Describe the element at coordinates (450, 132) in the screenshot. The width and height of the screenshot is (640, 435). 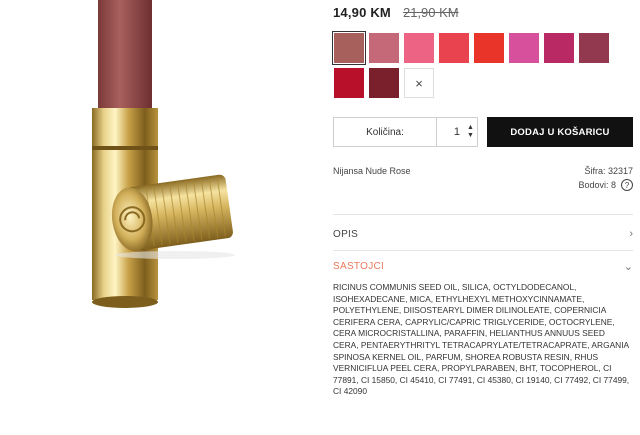
I see `quantity-input: 1` at that location.